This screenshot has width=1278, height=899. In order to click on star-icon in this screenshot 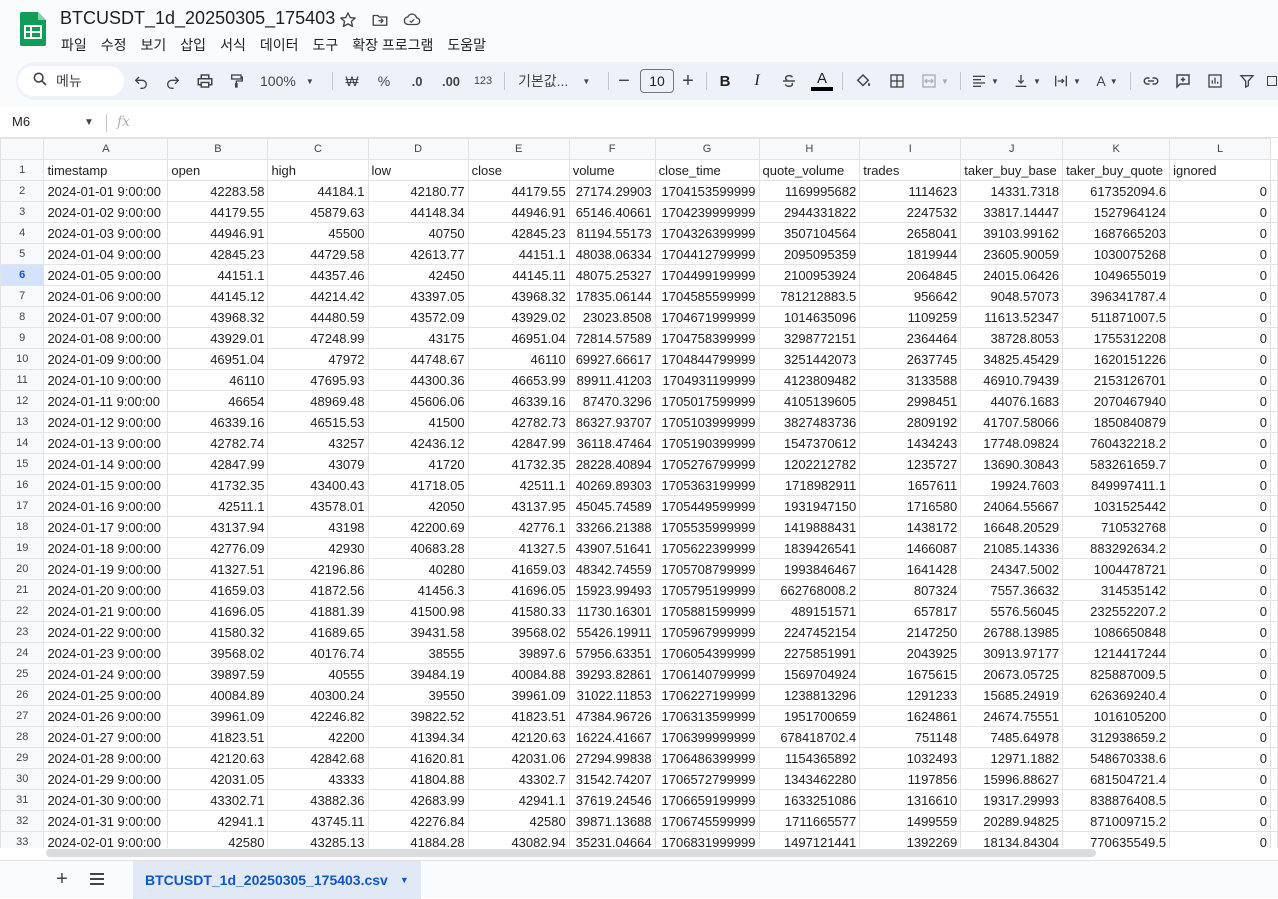, I will do `click(348, 20)`.